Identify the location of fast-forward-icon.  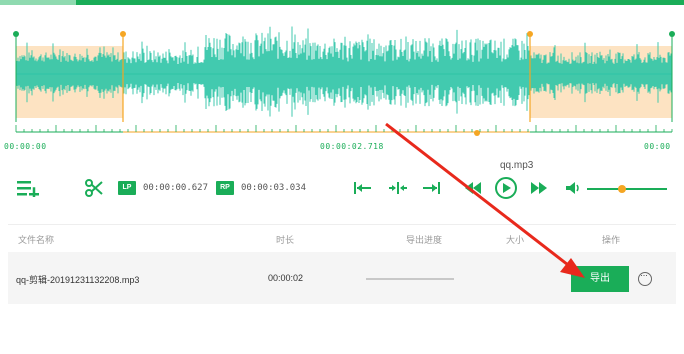
(539, 188).